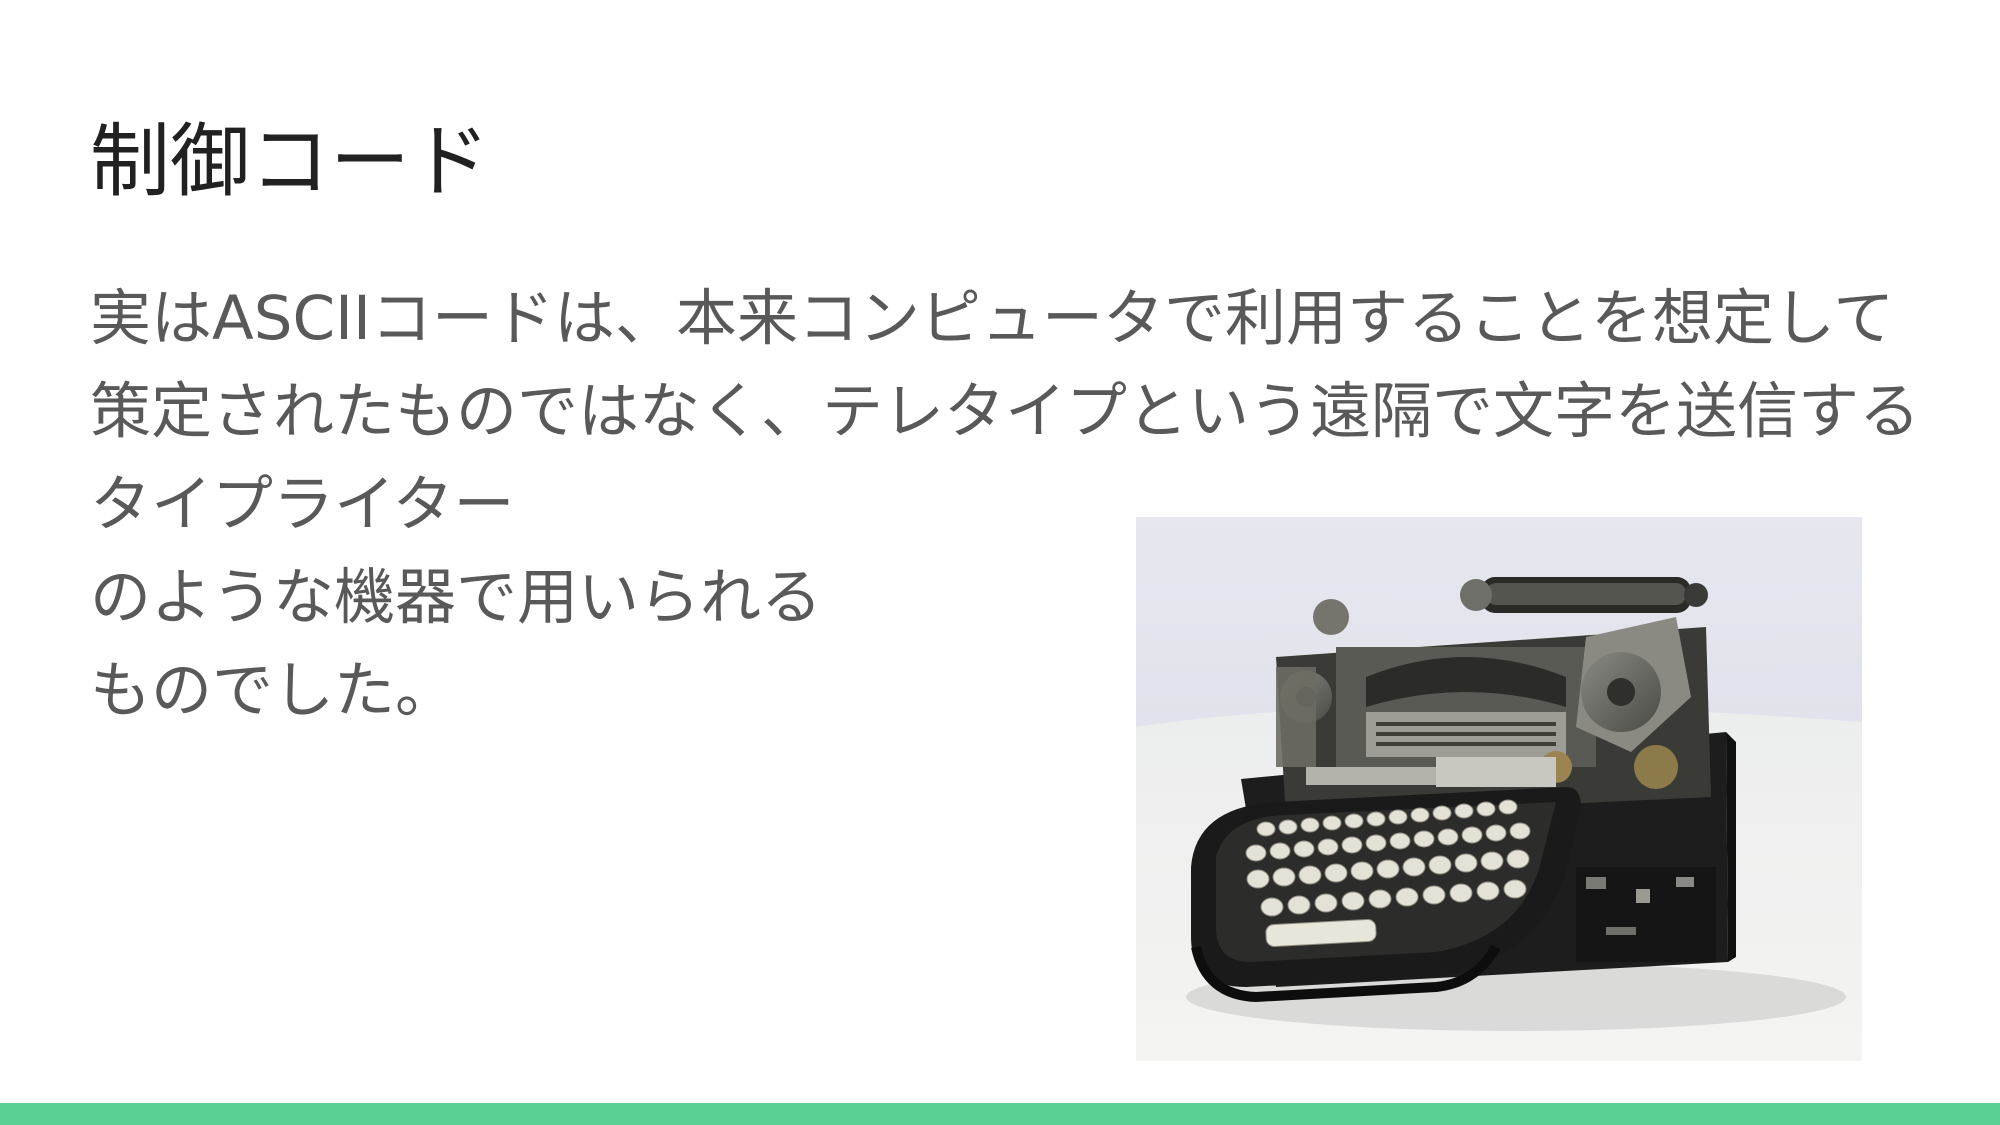 This screenshot has width=2000, height=1125. Describe the element at coordinates (992, 318) in the screenshot. I see `body-line: 実はASCIIコードは、本来コンピュータで利用することを想定して` at that location.